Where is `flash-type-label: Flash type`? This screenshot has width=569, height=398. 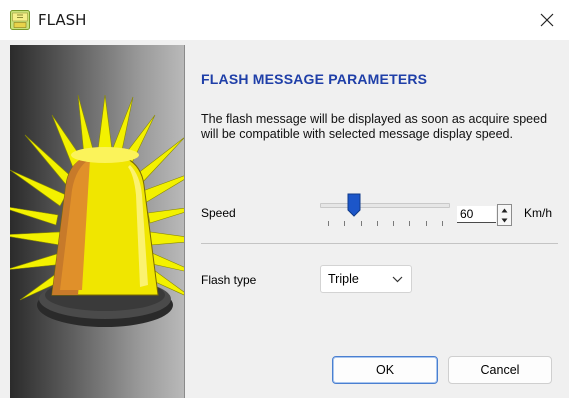
flash-type-label: Flash type is located at coordinates (229, 280).